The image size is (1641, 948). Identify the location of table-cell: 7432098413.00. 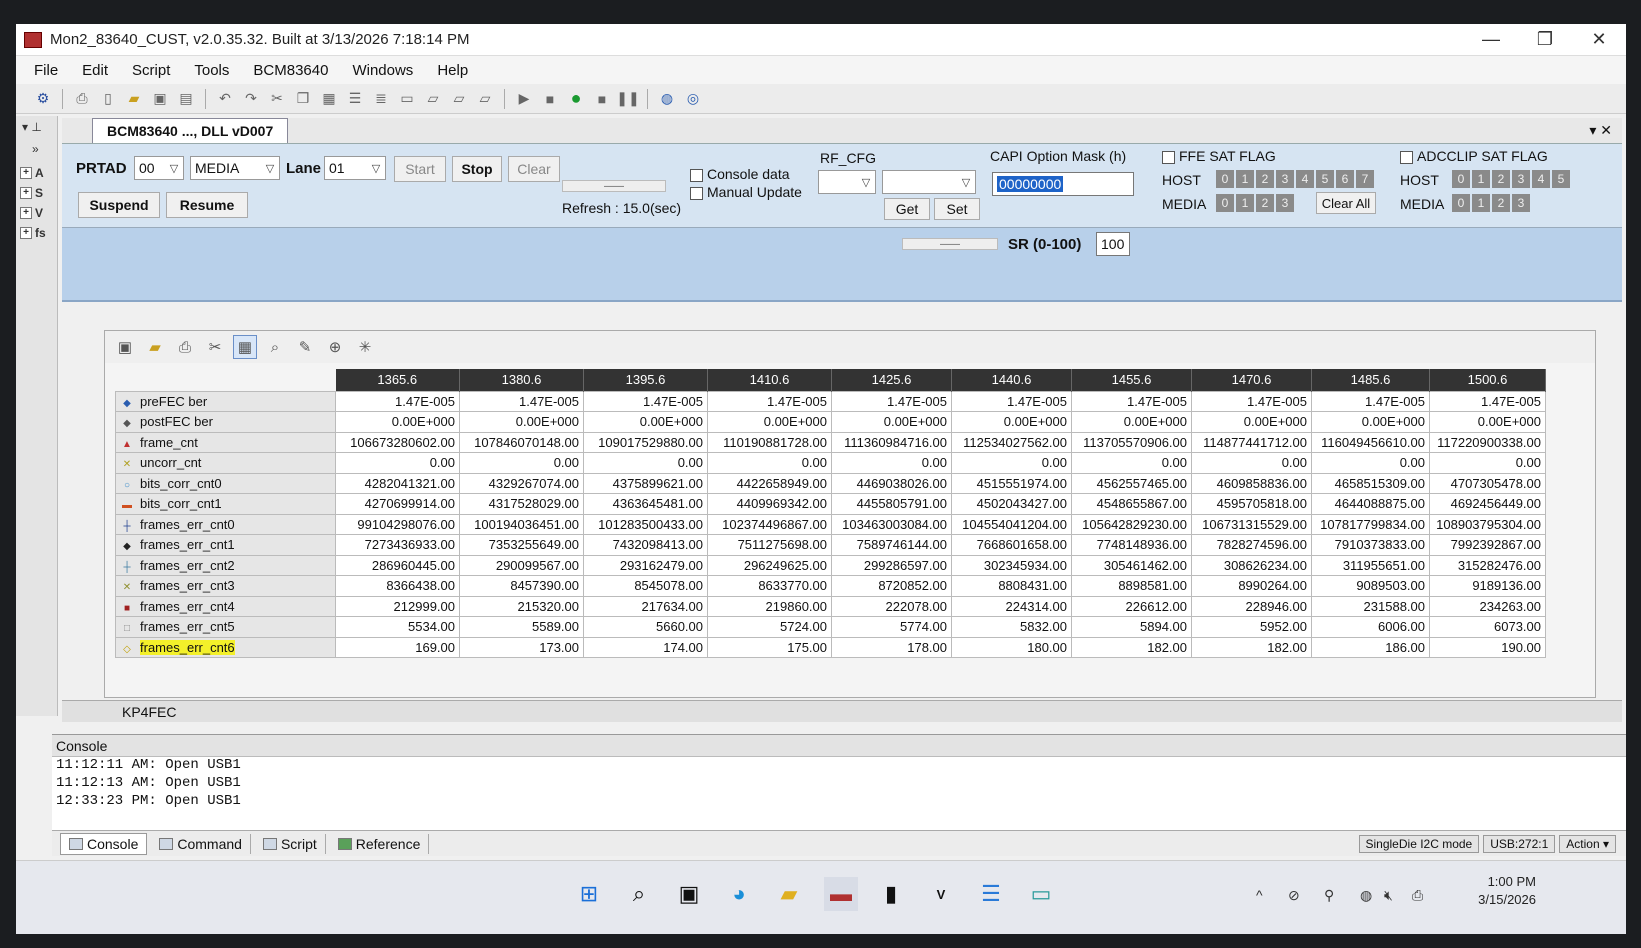
(645, 545).